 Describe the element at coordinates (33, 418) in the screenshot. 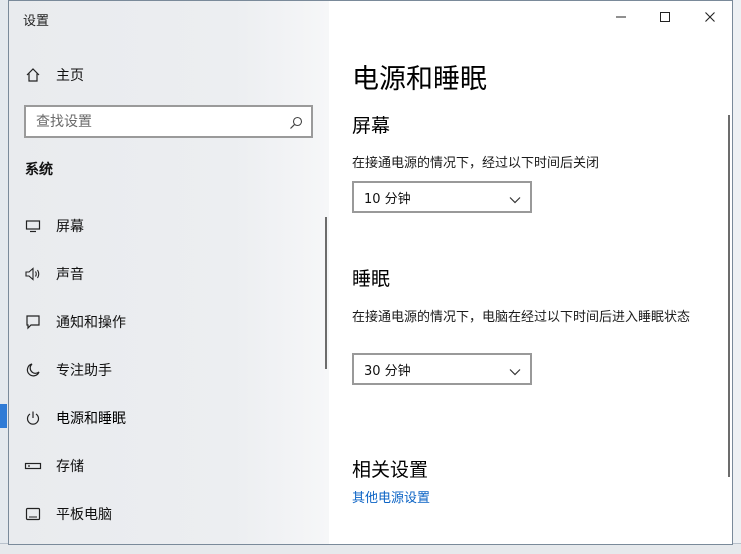

I see `power-icon` at that location.